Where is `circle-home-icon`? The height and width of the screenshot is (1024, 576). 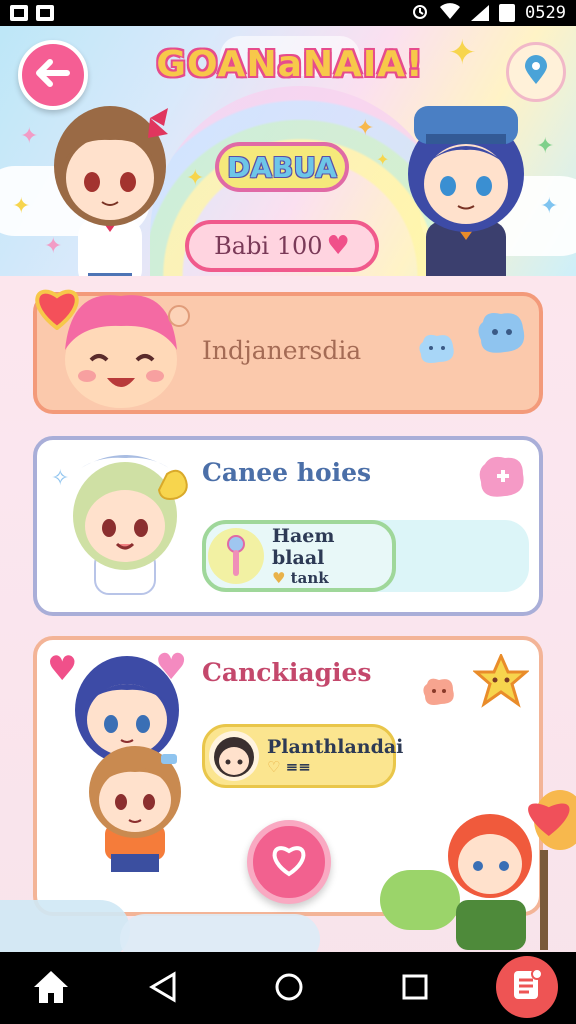
circle-home-icon is located at coordinates (289, 989).